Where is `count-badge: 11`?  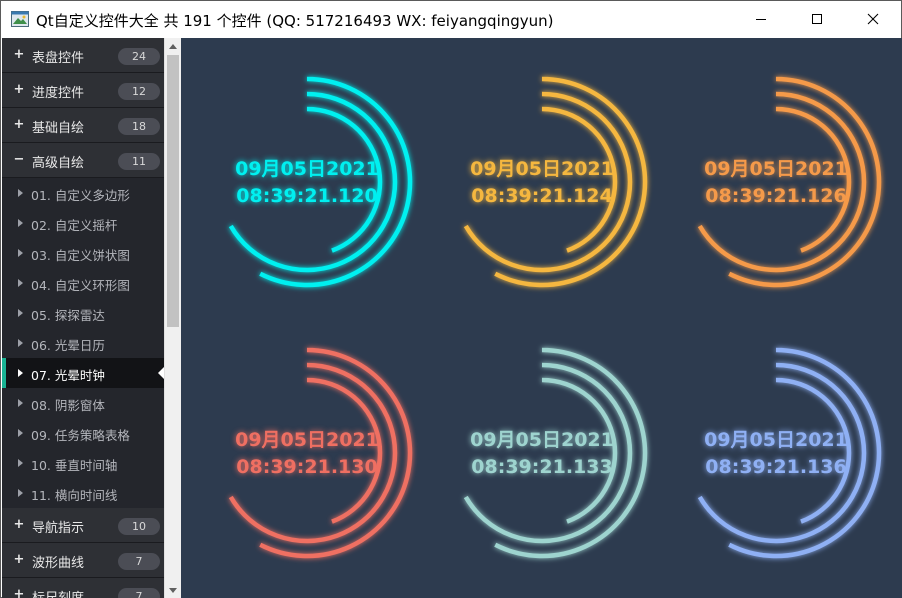
count-badge: 11 is located at coordinates (139, 161).